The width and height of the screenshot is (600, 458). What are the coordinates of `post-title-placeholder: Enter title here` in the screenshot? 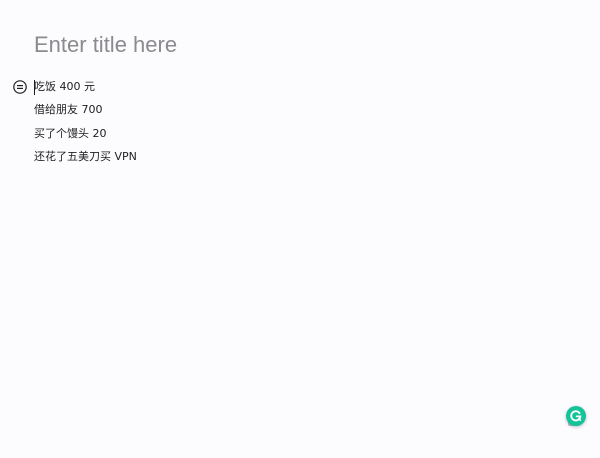 It's located at (105, 45).